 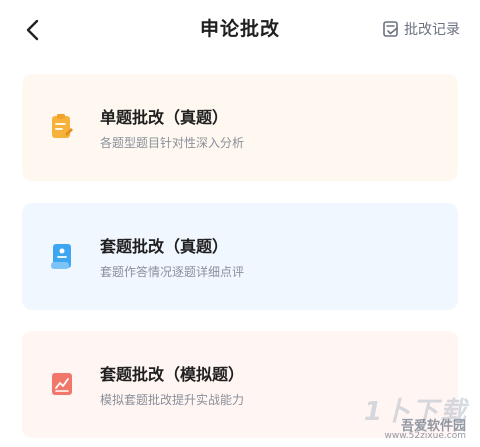 I want to click on watermark-url: www.52zixue.com, so click(x=425, y=436).